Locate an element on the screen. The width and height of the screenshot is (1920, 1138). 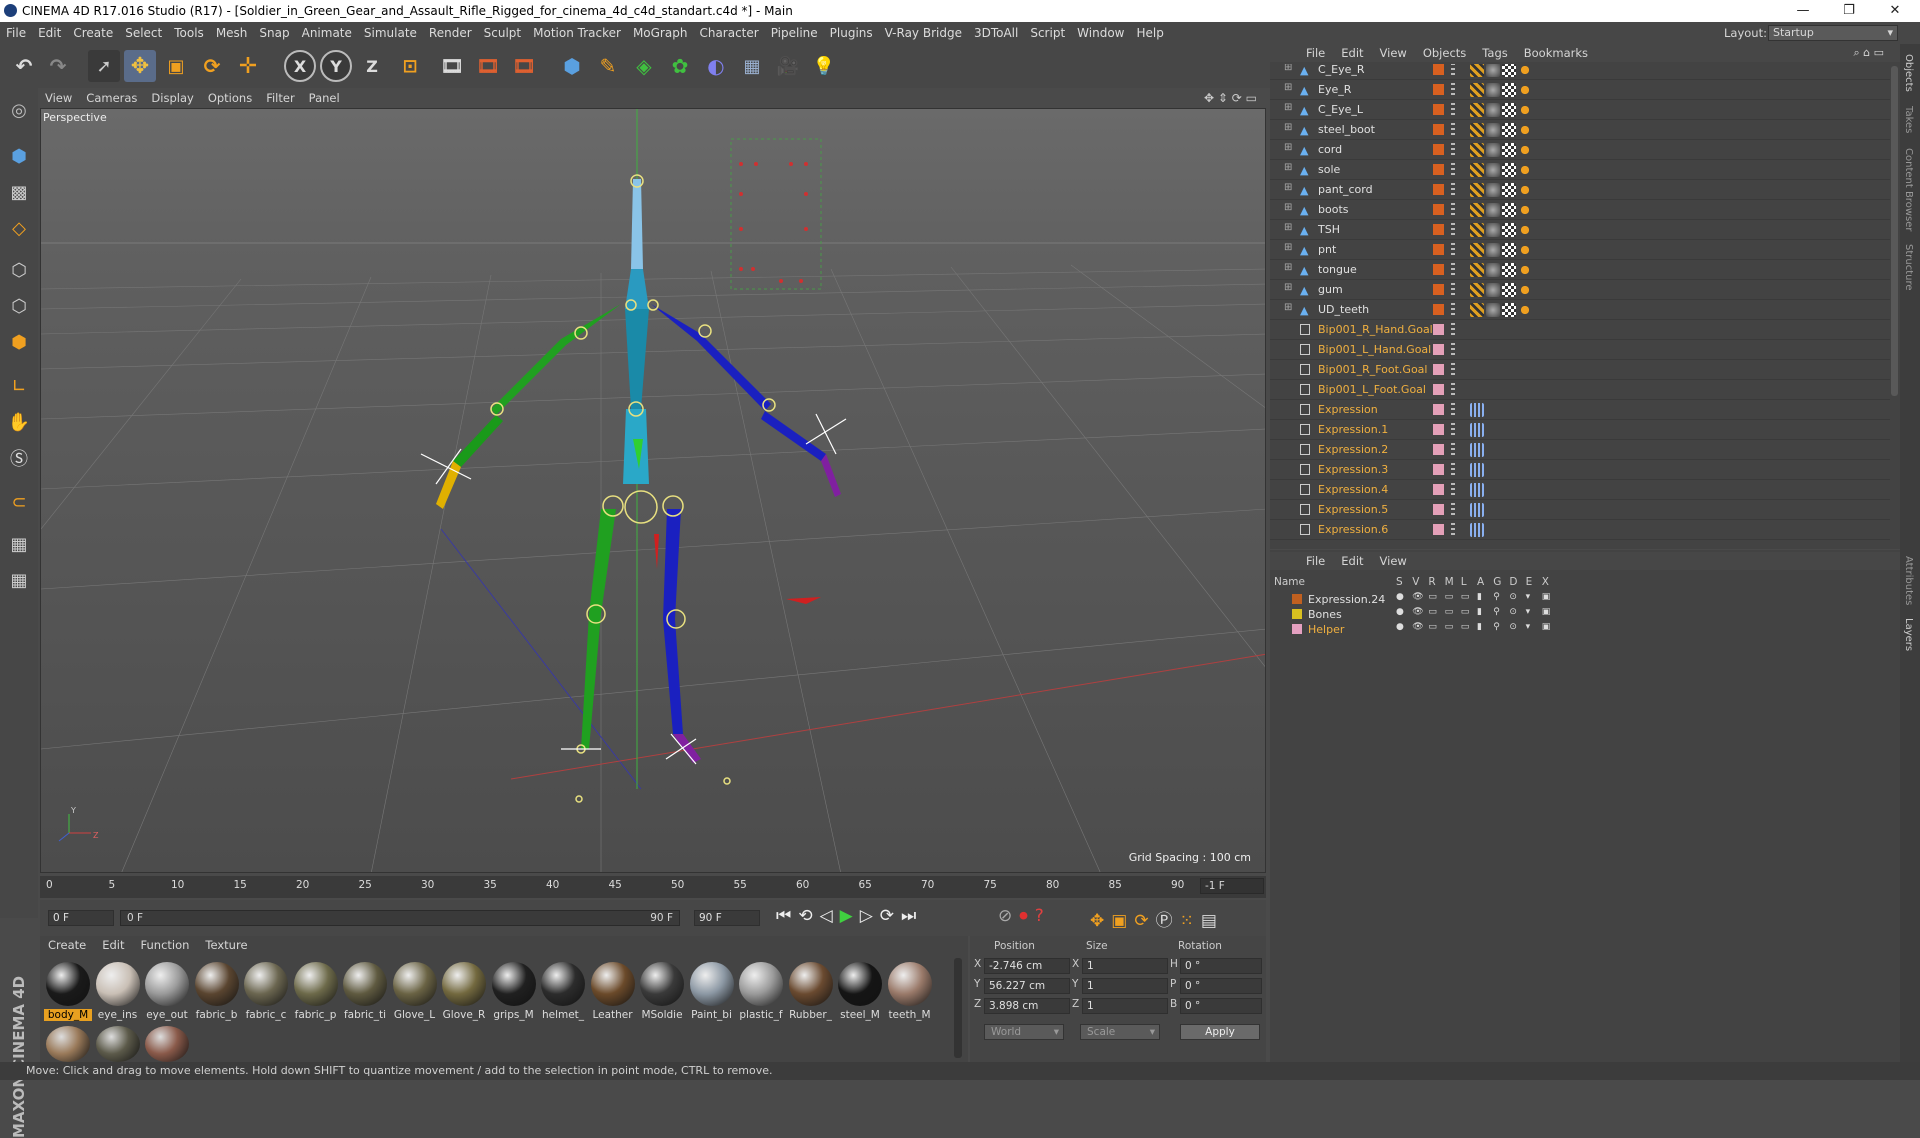
material-label: steel_M is located at coordinates (860, 1015).